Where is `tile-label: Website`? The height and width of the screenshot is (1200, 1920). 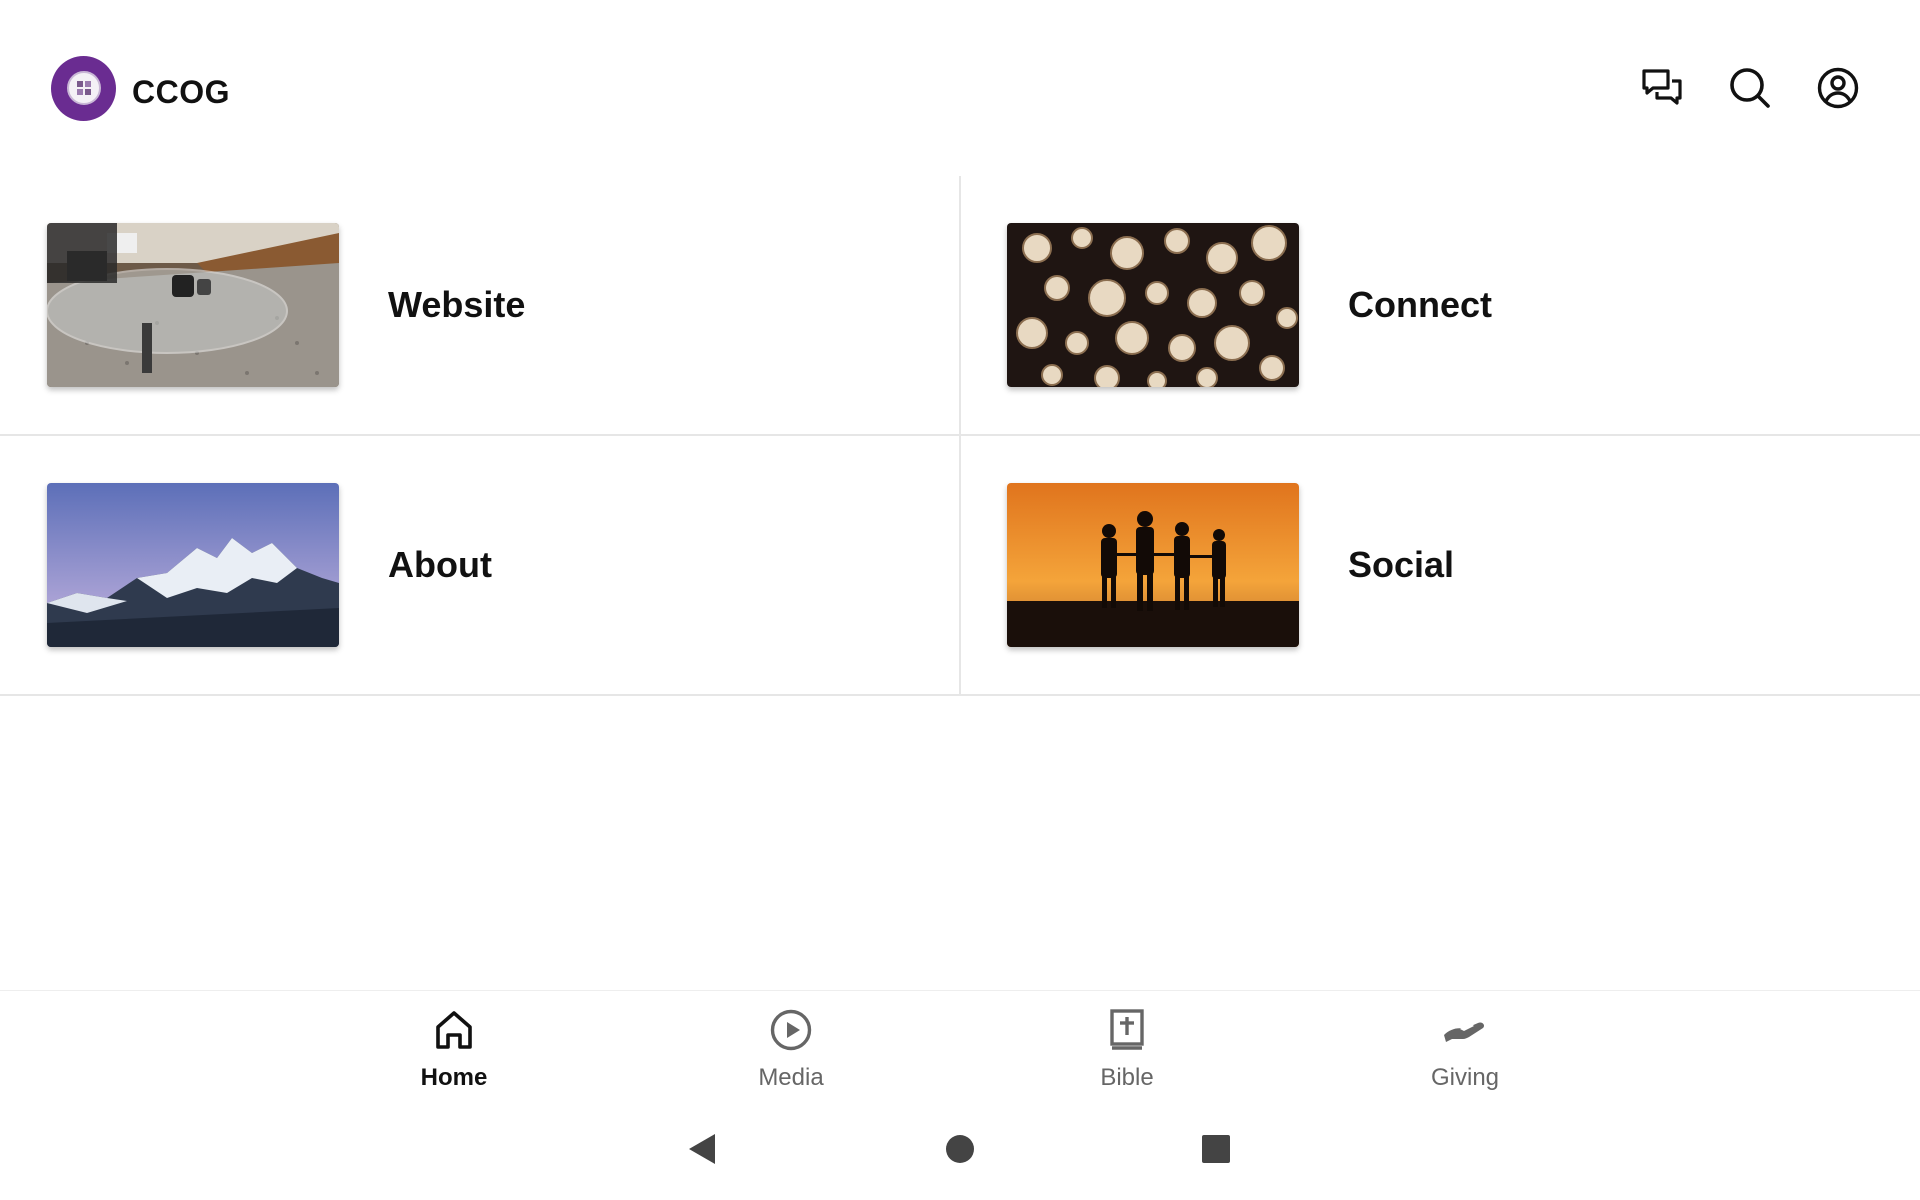 tile-label: Website is located at coordinates (457, 304).